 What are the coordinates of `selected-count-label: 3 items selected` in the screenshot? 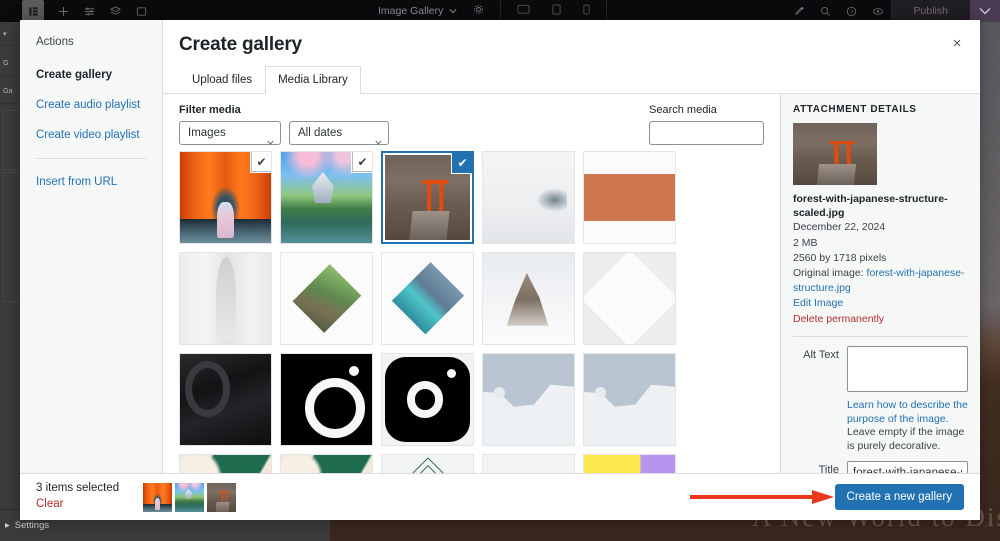 It's located at (78, 488).